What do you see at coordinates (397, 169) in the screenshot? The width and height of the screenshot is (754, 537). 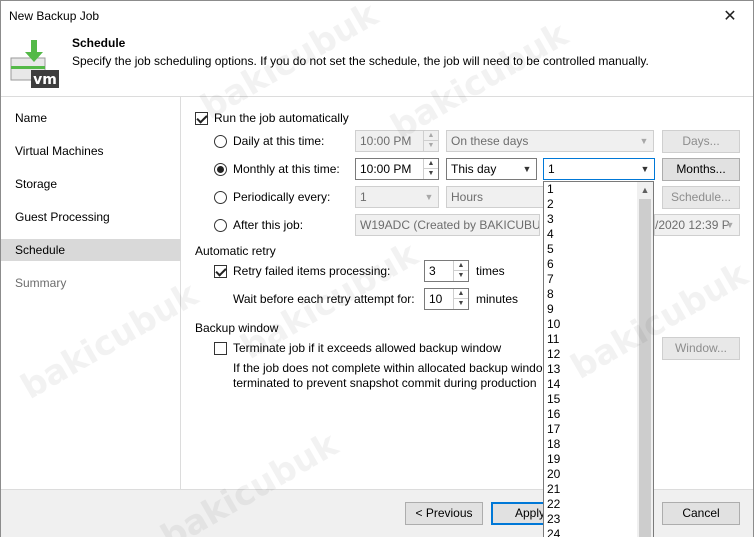 I see `monthly-time-field: 10:00 PM ▲ ▼` at bounding box center [397, 169].